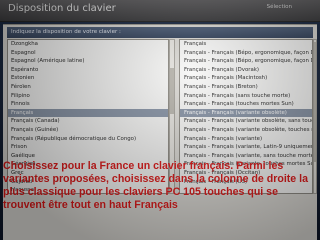 The height and width of the screenshot is (240, 320). What do you see at coordinates (246, 44) in the screenshot?
I see `variant-list-item: Français` at bounding box center [246, 44].